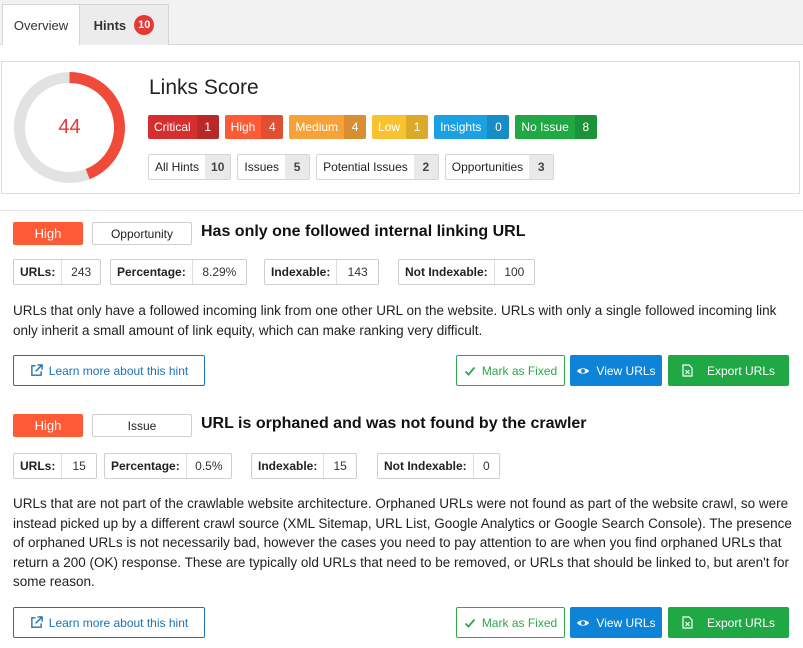 Image resolution: width=803 pixels, height=648 pixels. Describe the element at coordinates (401, 22) in the screenshot. I see `tab-bar: Overview Hints 10` at that location.